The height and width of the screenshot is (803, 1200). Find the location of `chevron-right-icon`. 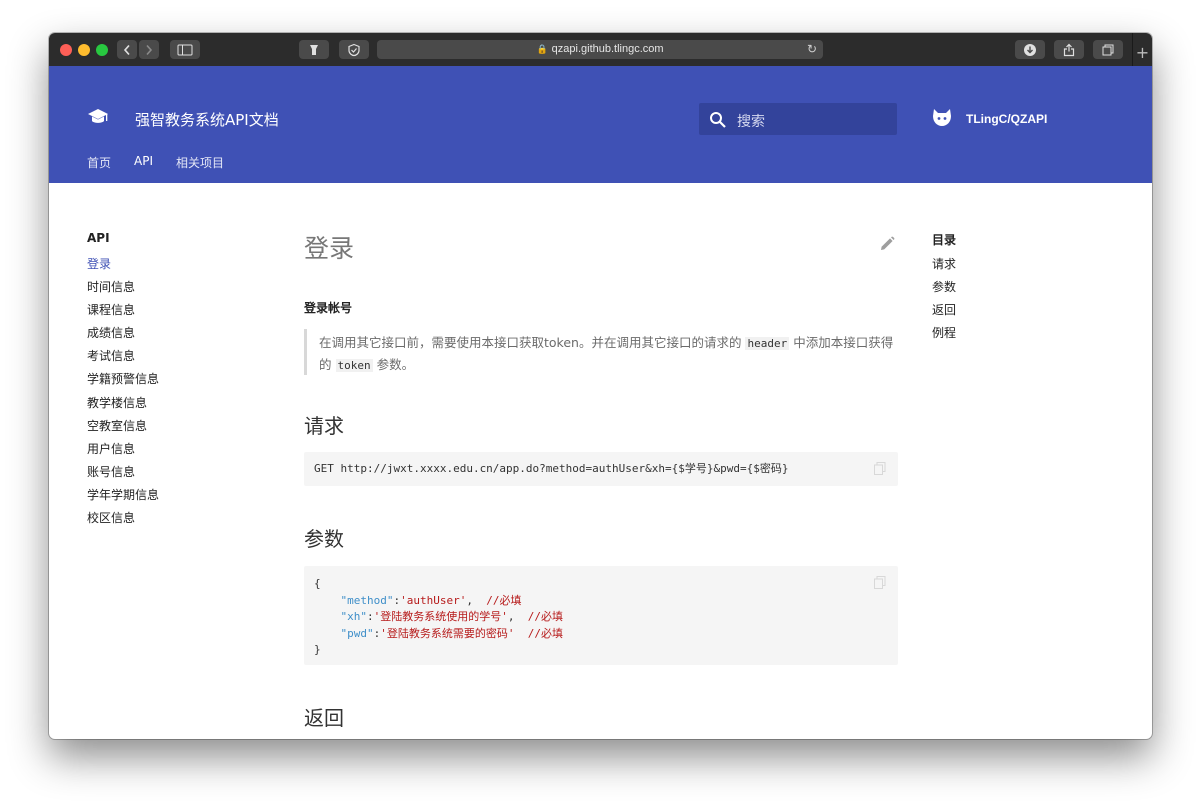

chevron-right-icon is located at coordinates (149, 49).